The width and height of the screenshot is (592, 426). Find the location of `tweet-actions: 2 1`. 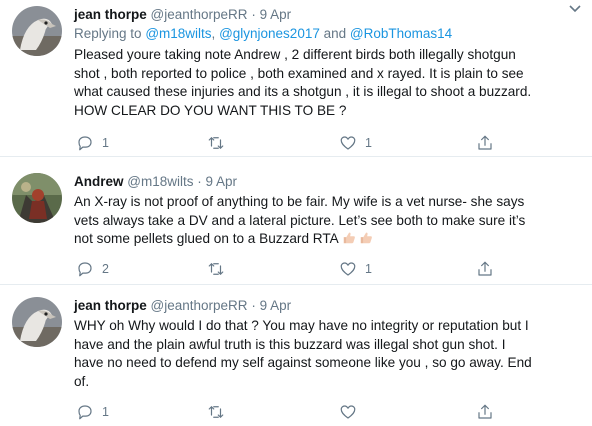

tweet-actions: 2 1 is located at coordinates (323, 269).